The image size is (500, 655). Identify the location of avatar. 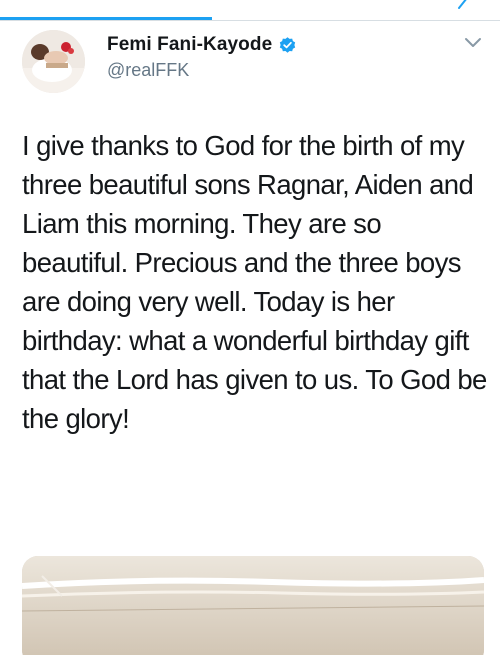
(53, 61).